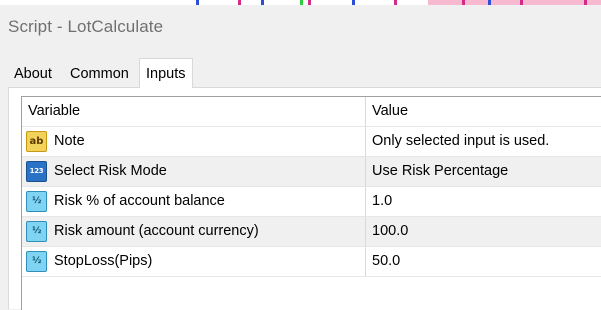 The width and height of the screenshot is (601, 310). I want to click on variable-name: Select Risk Mode, so click(110, 171).